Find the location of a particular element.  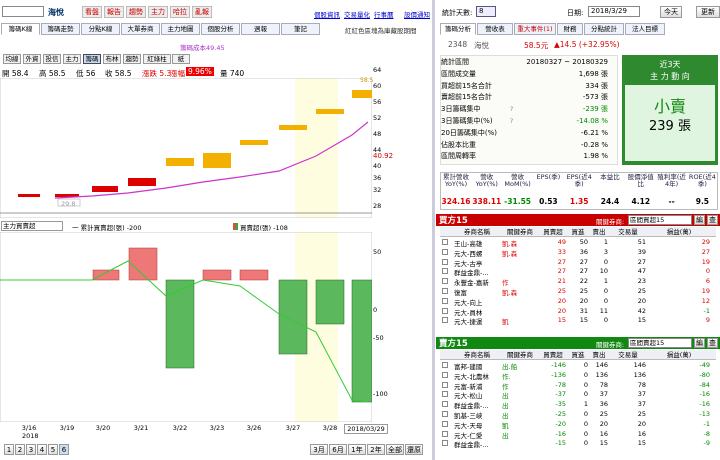

broker-name: 永豐金-嘉新 is located at coordinates (477, 282).